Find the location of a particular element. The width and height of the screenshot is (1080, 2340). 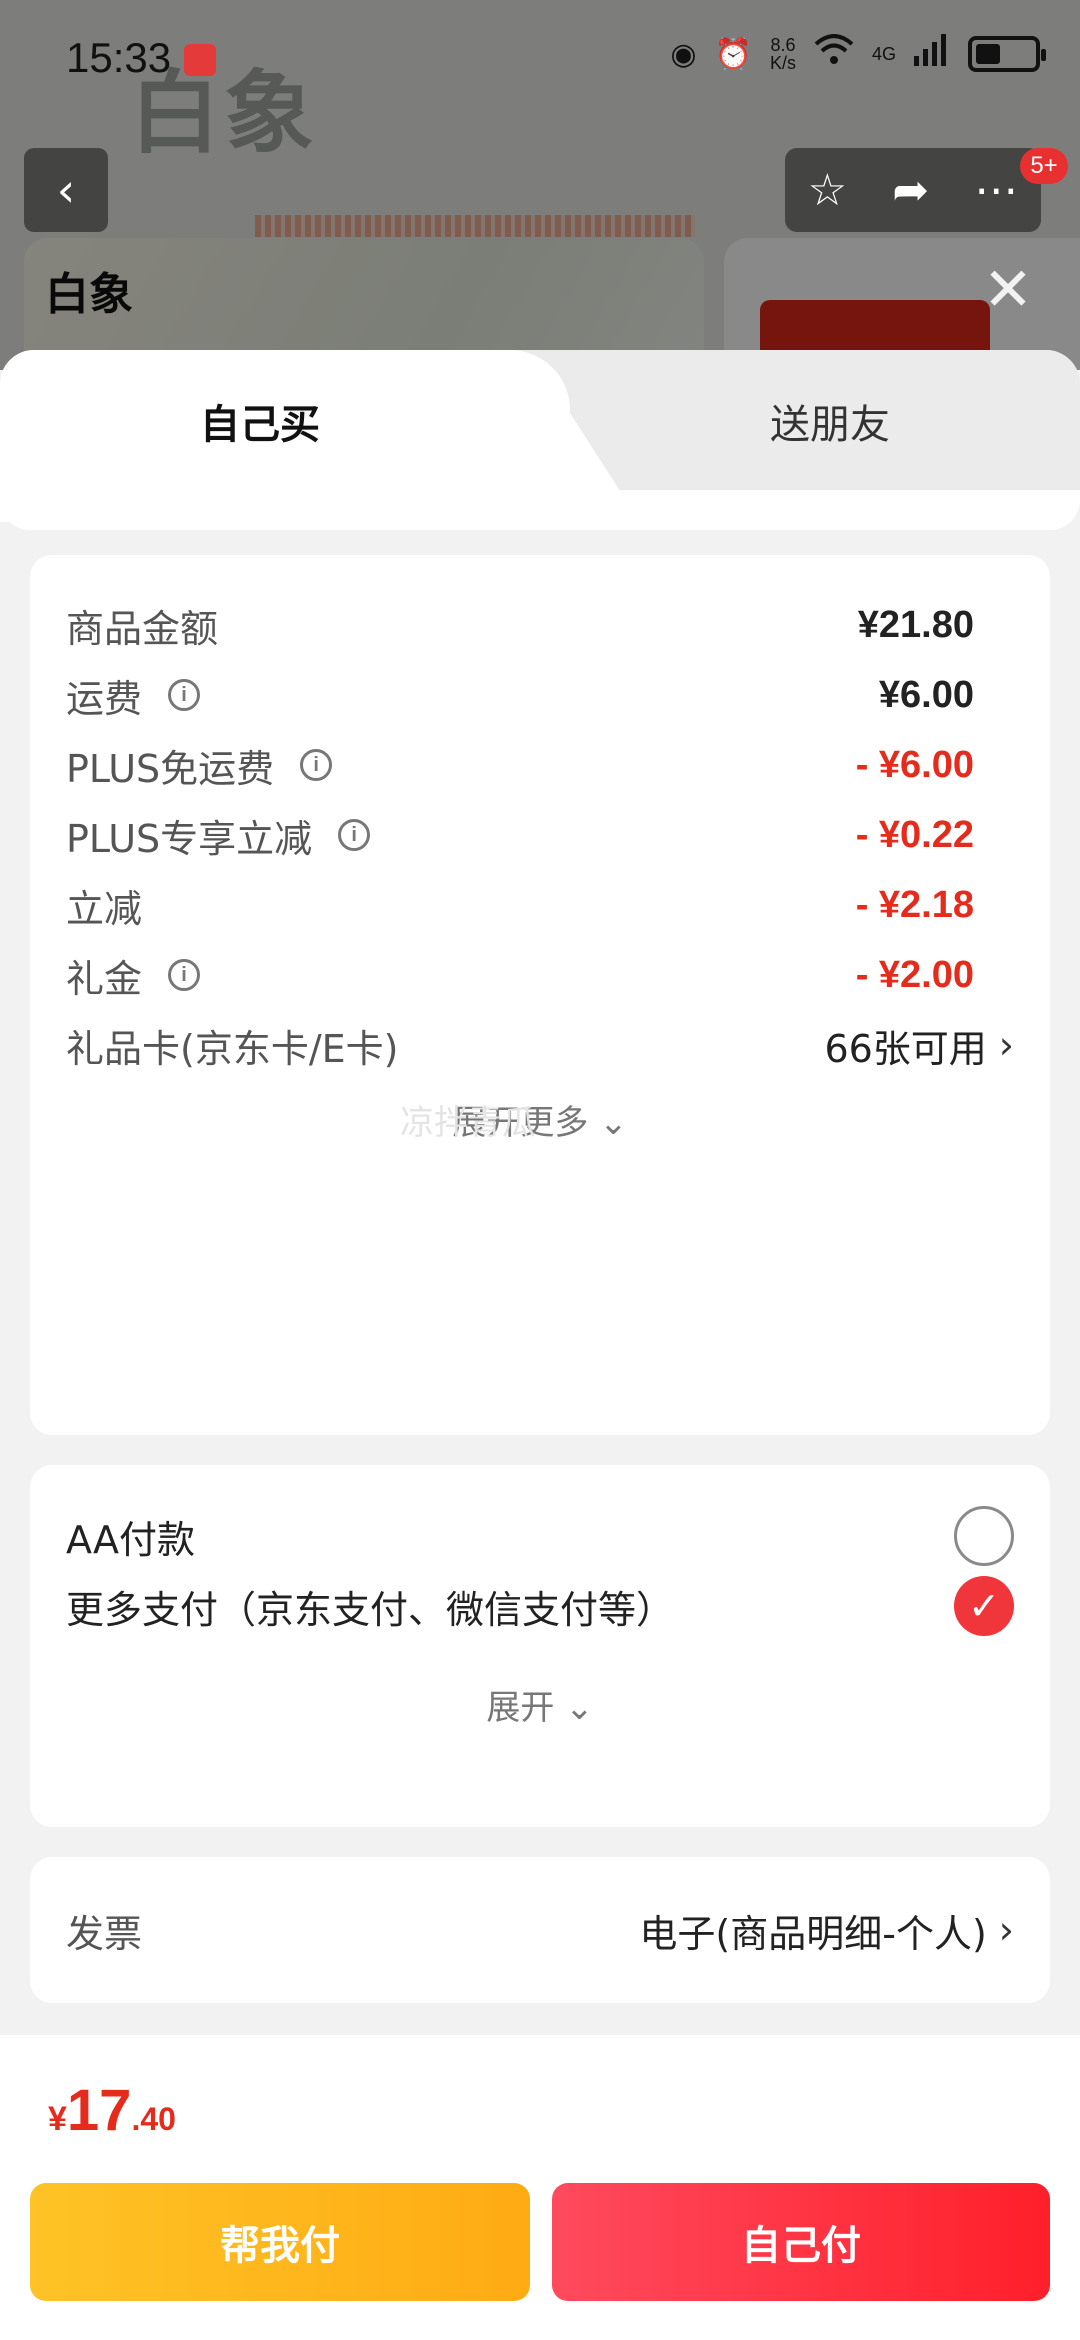

star-icon: ☆ is located at coordinates (827, 190).